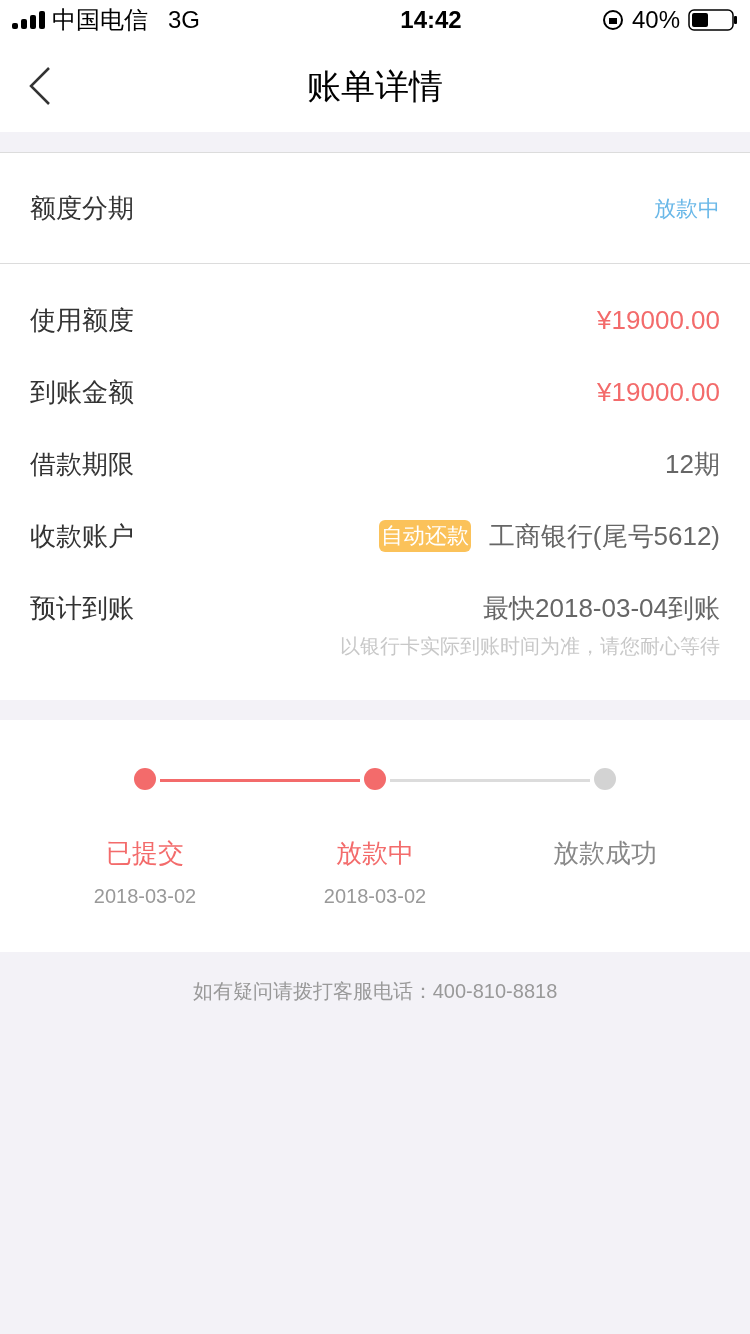  I want to click on auto-repay-tag: 自动还款, so click(424, 536).